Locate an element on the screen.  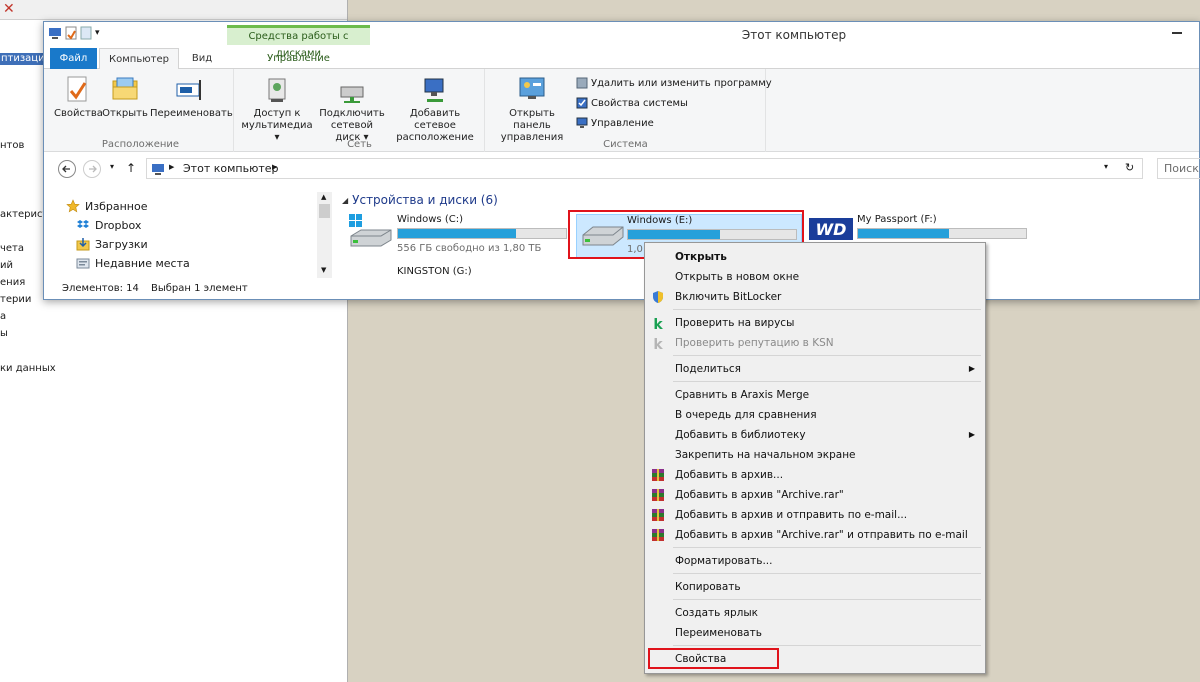
open-button: Открыть is located at coordinates (125, 97).